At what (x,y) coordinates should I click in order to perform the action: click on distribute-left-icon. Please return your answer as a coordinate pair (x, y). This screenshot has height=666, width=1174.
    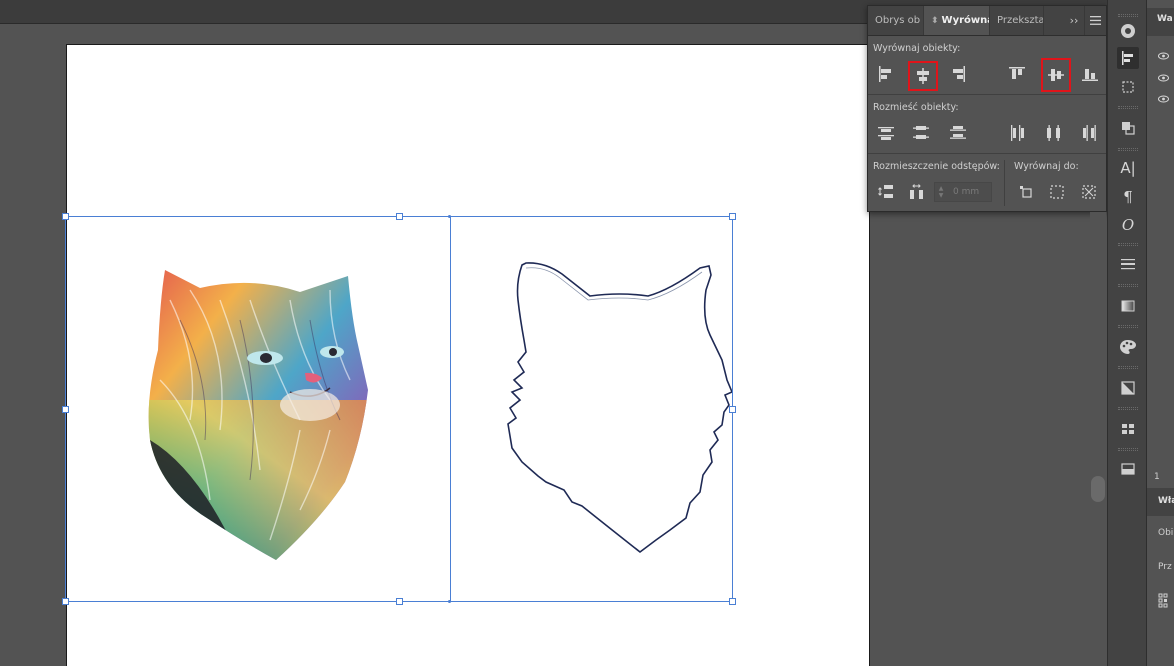
    Looking at the image, I should click on (1017, 133).